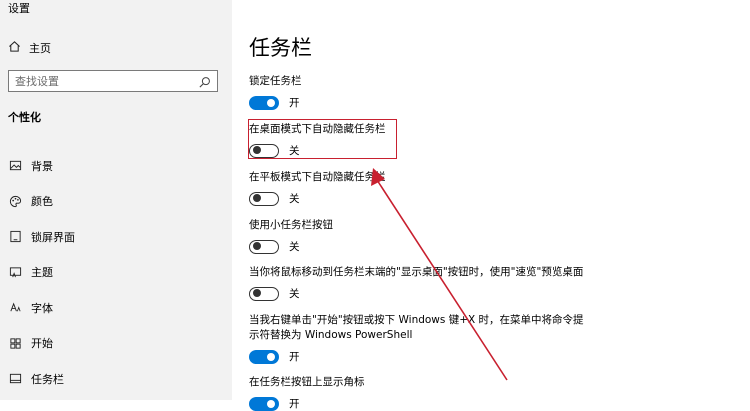  What do you see at coordinates (15, 272) in the screenshot?
I see `theme-icon` at bounding box center [15, 272].